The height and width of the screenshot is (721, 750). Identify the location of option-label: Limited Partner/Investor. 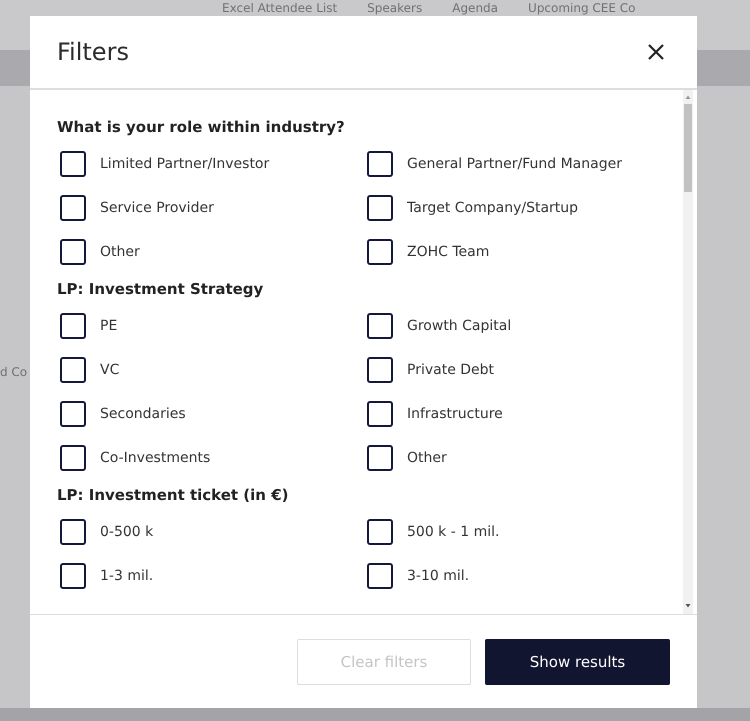
(185, 164).